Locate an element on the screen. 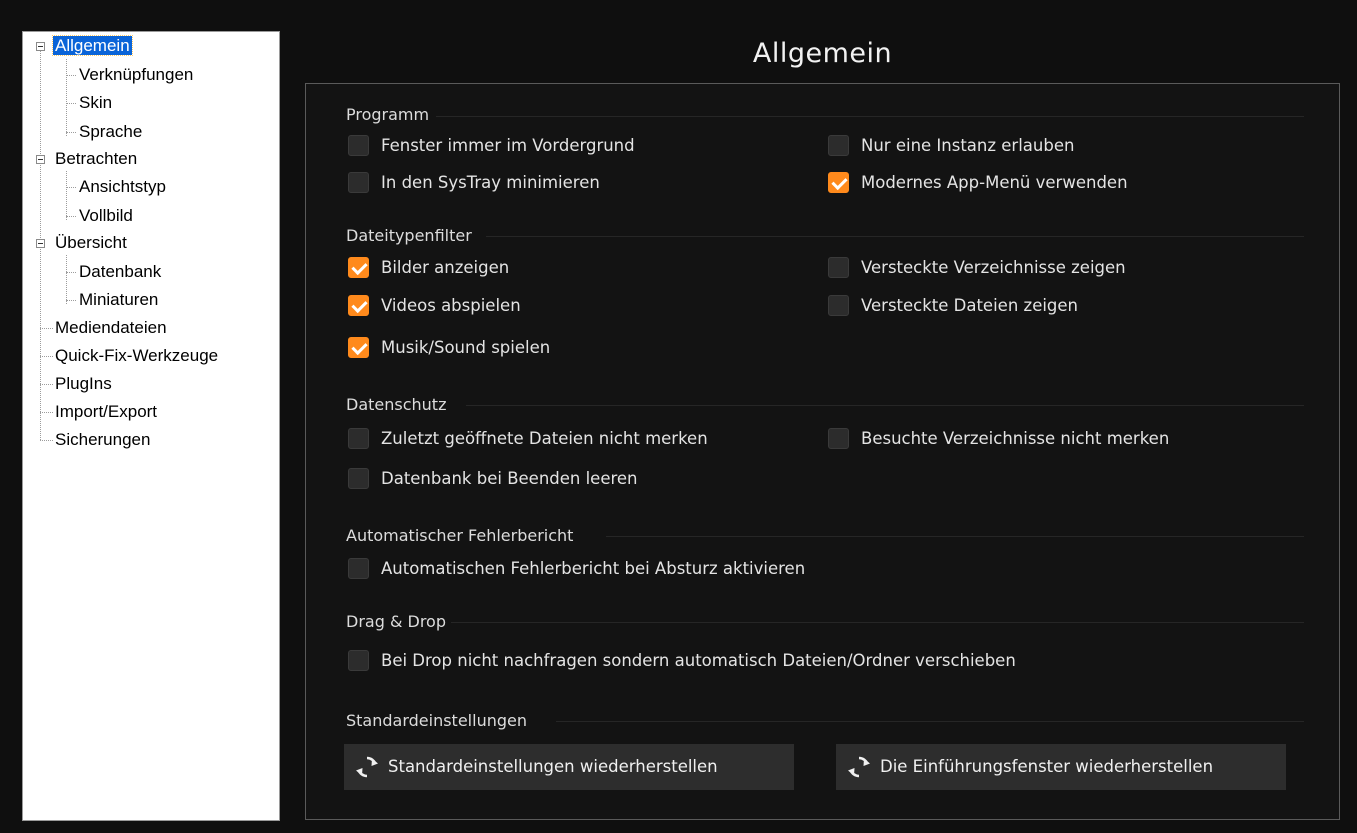  tree-item-label: Sprache is located at coordinates (111, 131).